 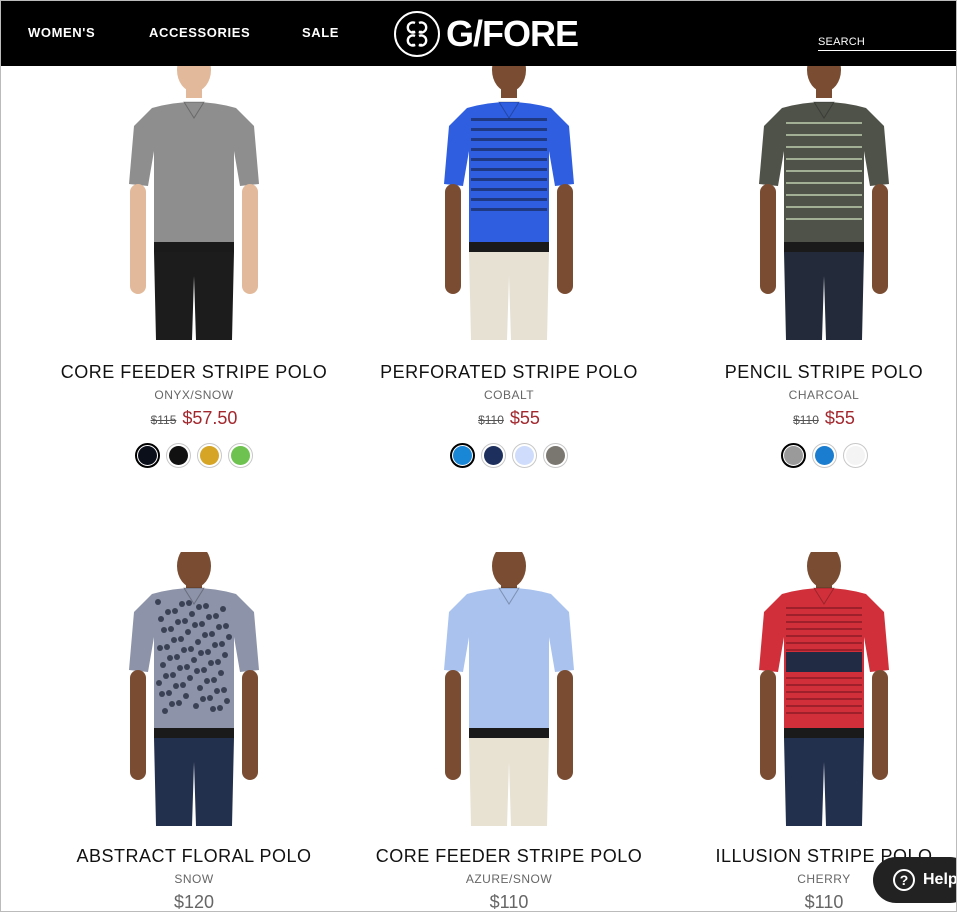 I want to click on product-color-name: SNOW, so click(x=194, y=879).